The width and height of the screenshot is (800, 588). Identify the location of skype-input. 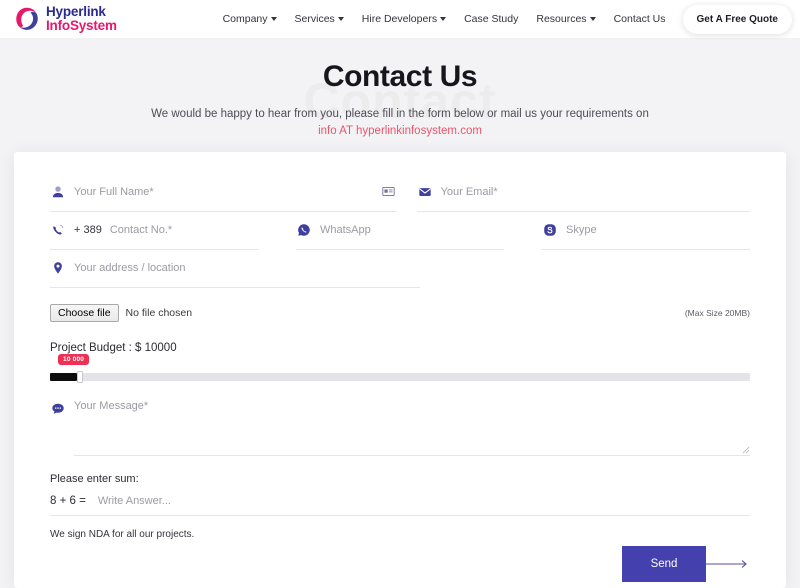
(658, 229).